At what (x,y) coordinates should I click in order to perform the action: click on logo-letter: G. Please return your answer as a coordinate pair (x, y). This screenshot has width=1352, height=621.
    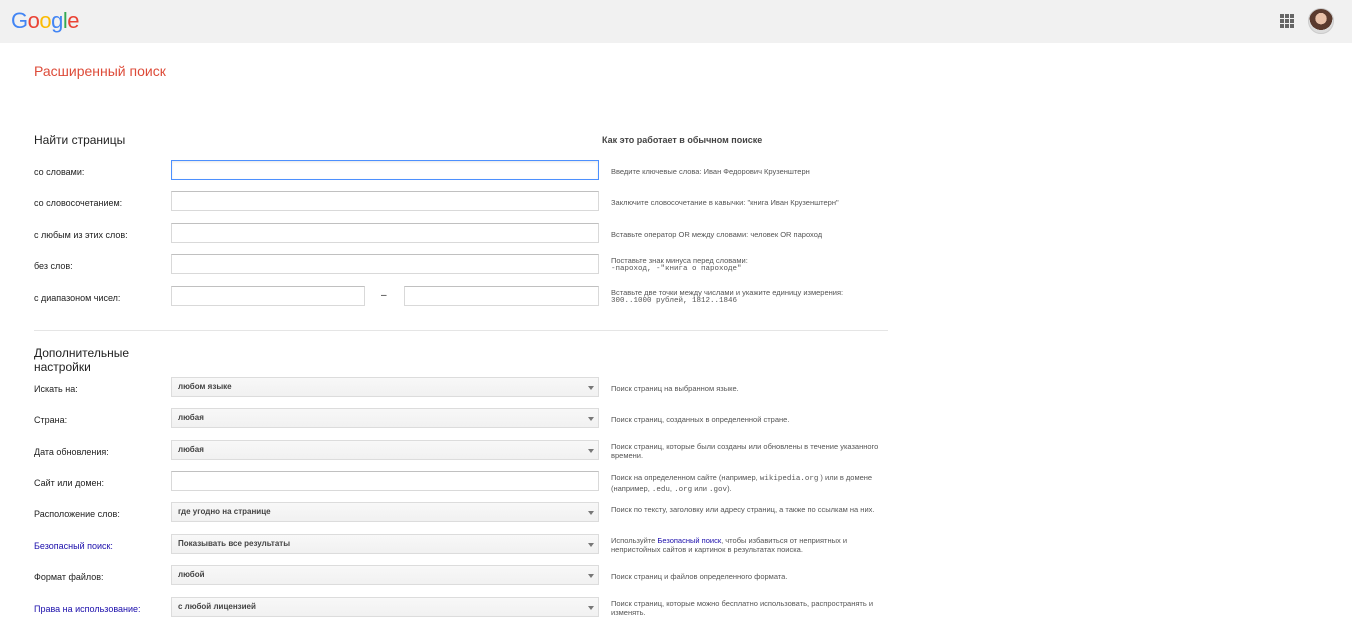
    Looking at the image, I should click on (19, 20).